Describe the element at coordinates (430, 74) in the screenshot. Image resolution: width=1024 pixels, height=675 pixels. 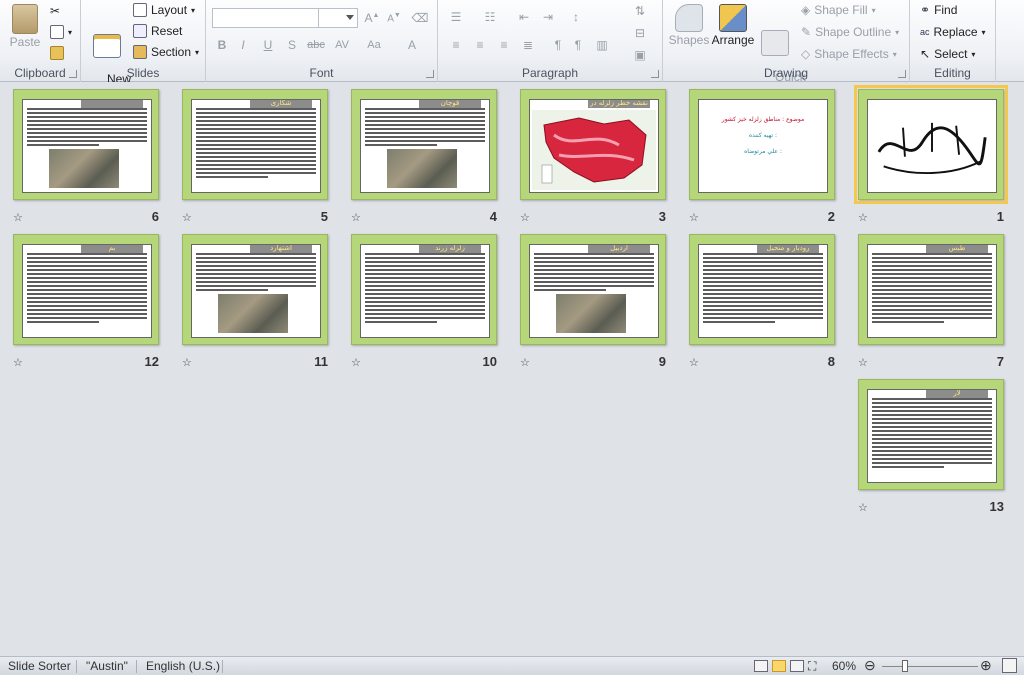
I see `font-launcher-icon` at that location.